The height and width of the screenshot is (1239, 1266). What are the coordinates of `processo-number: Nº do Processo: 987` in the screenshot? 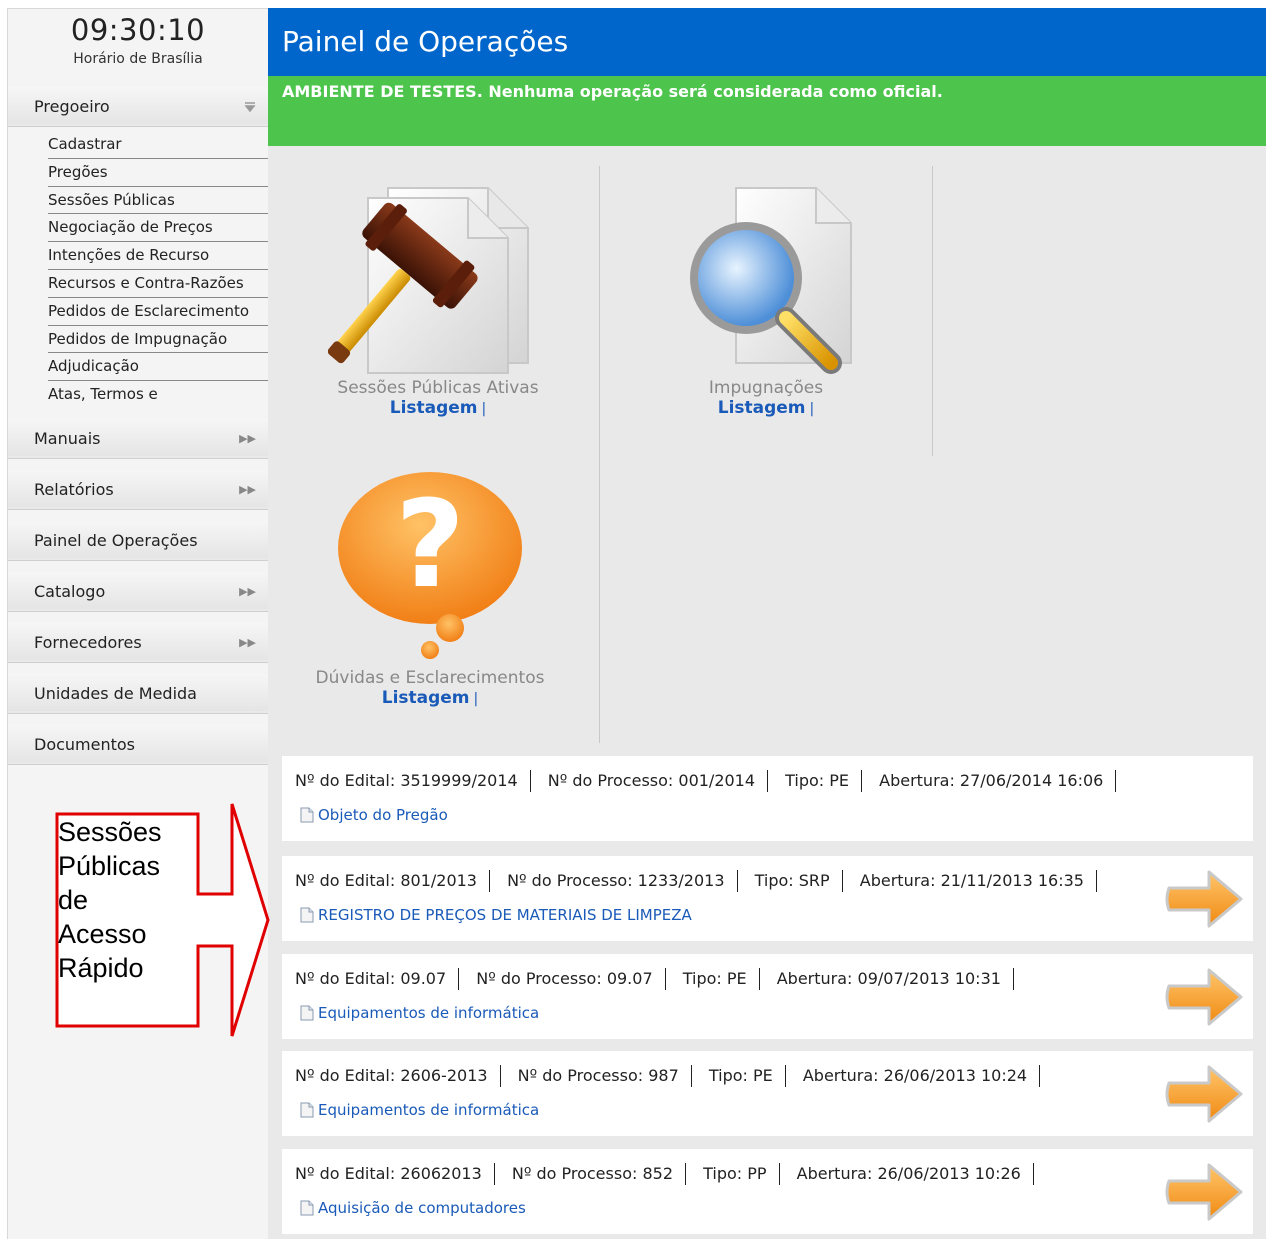 It's located at (598, 1075).